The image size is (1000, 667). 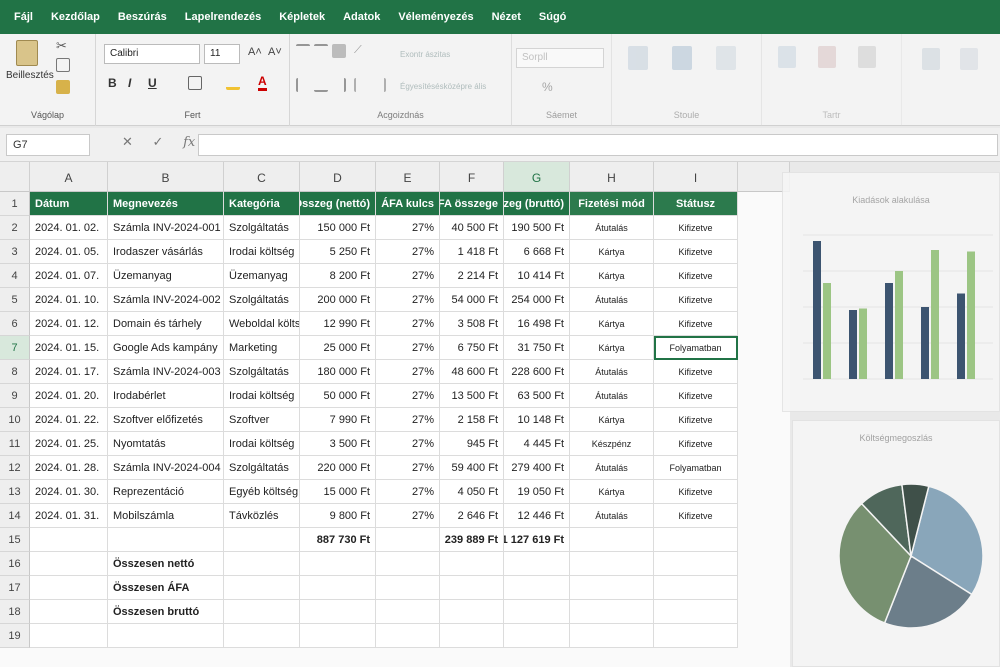 What do you see at coordinates (262, 204) in the screenshot?
I see `table-header-cell: Kategória` at bounding box center [262, 204].